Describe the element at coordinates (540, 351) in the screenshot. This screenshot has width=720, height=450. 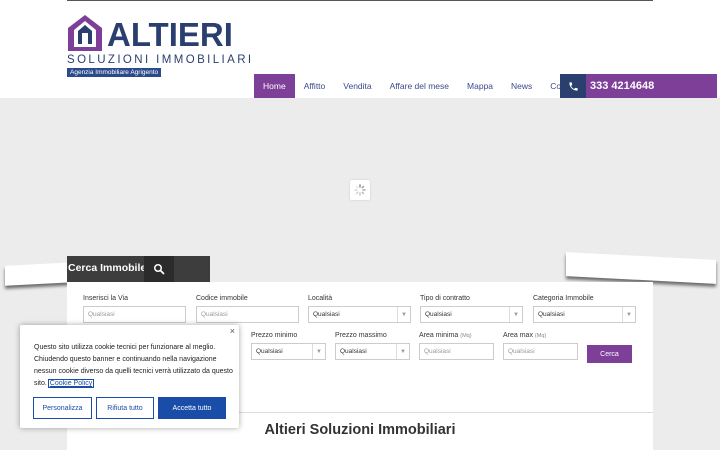
I see `area-max-input: Qualsiasi` at that location.